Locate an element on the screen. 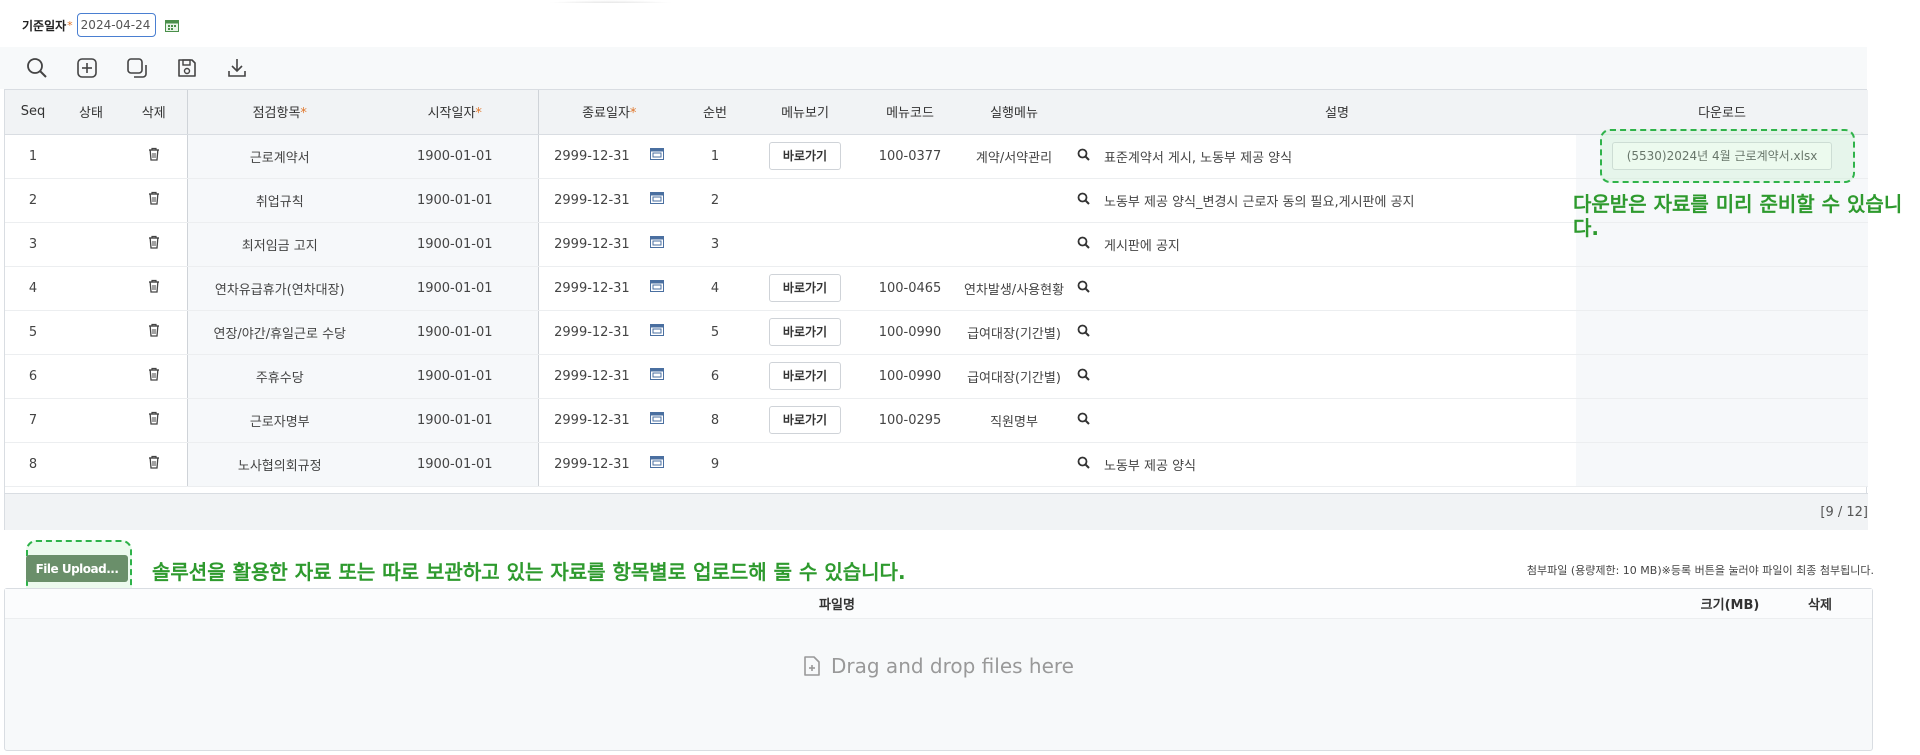  table-row: 8 노사협의회규정 1900-01-01 2999-12-31 9 노동부 제공 양식 is located at coordinates (936, 464).